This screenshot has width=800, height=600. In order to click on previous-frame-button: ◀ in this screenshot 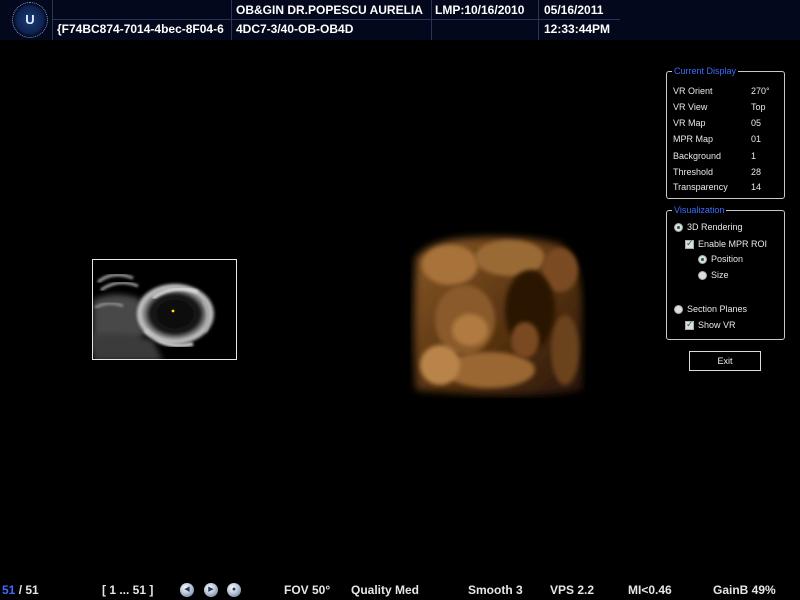, I will do `click(187, 590)`.